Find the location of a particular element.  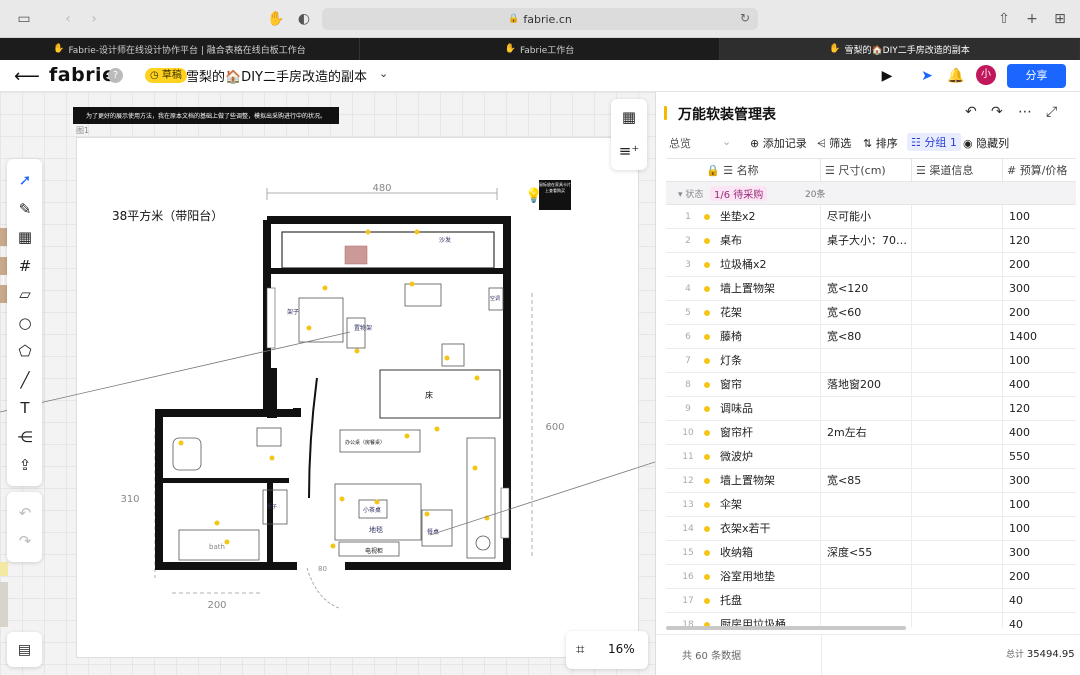

cell-name: 衣架x若干 is located at coordinates (767, 529).